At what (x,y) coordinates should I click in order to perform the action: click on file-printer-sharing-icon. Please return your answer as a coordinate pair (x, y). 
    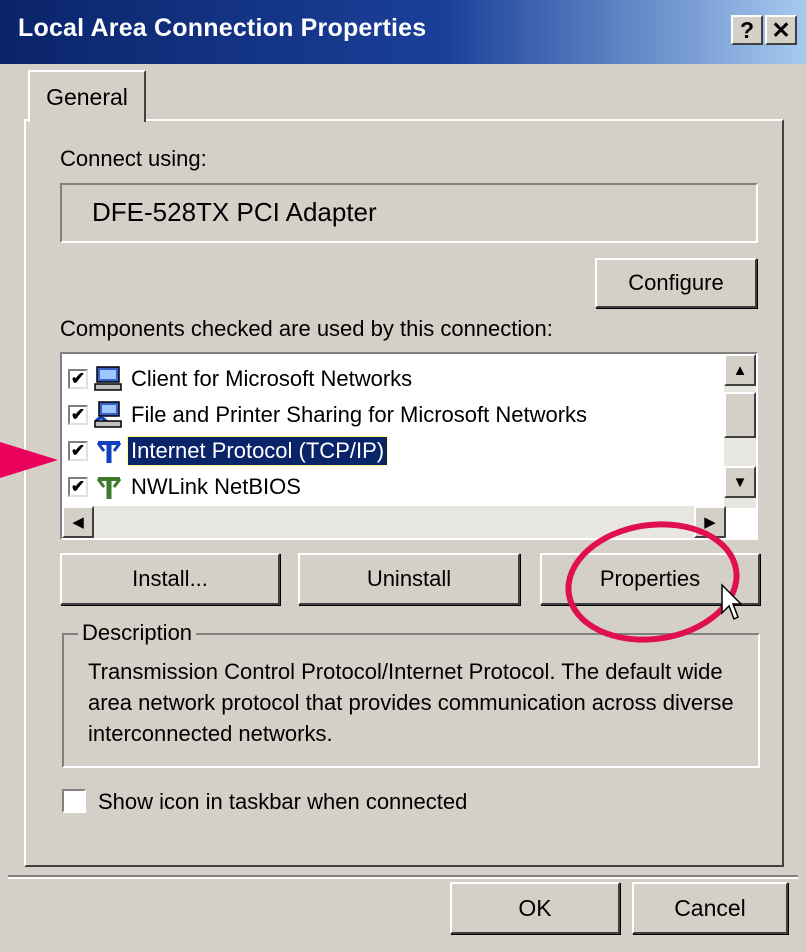
    Looking at the image, I should click on (108, 414).